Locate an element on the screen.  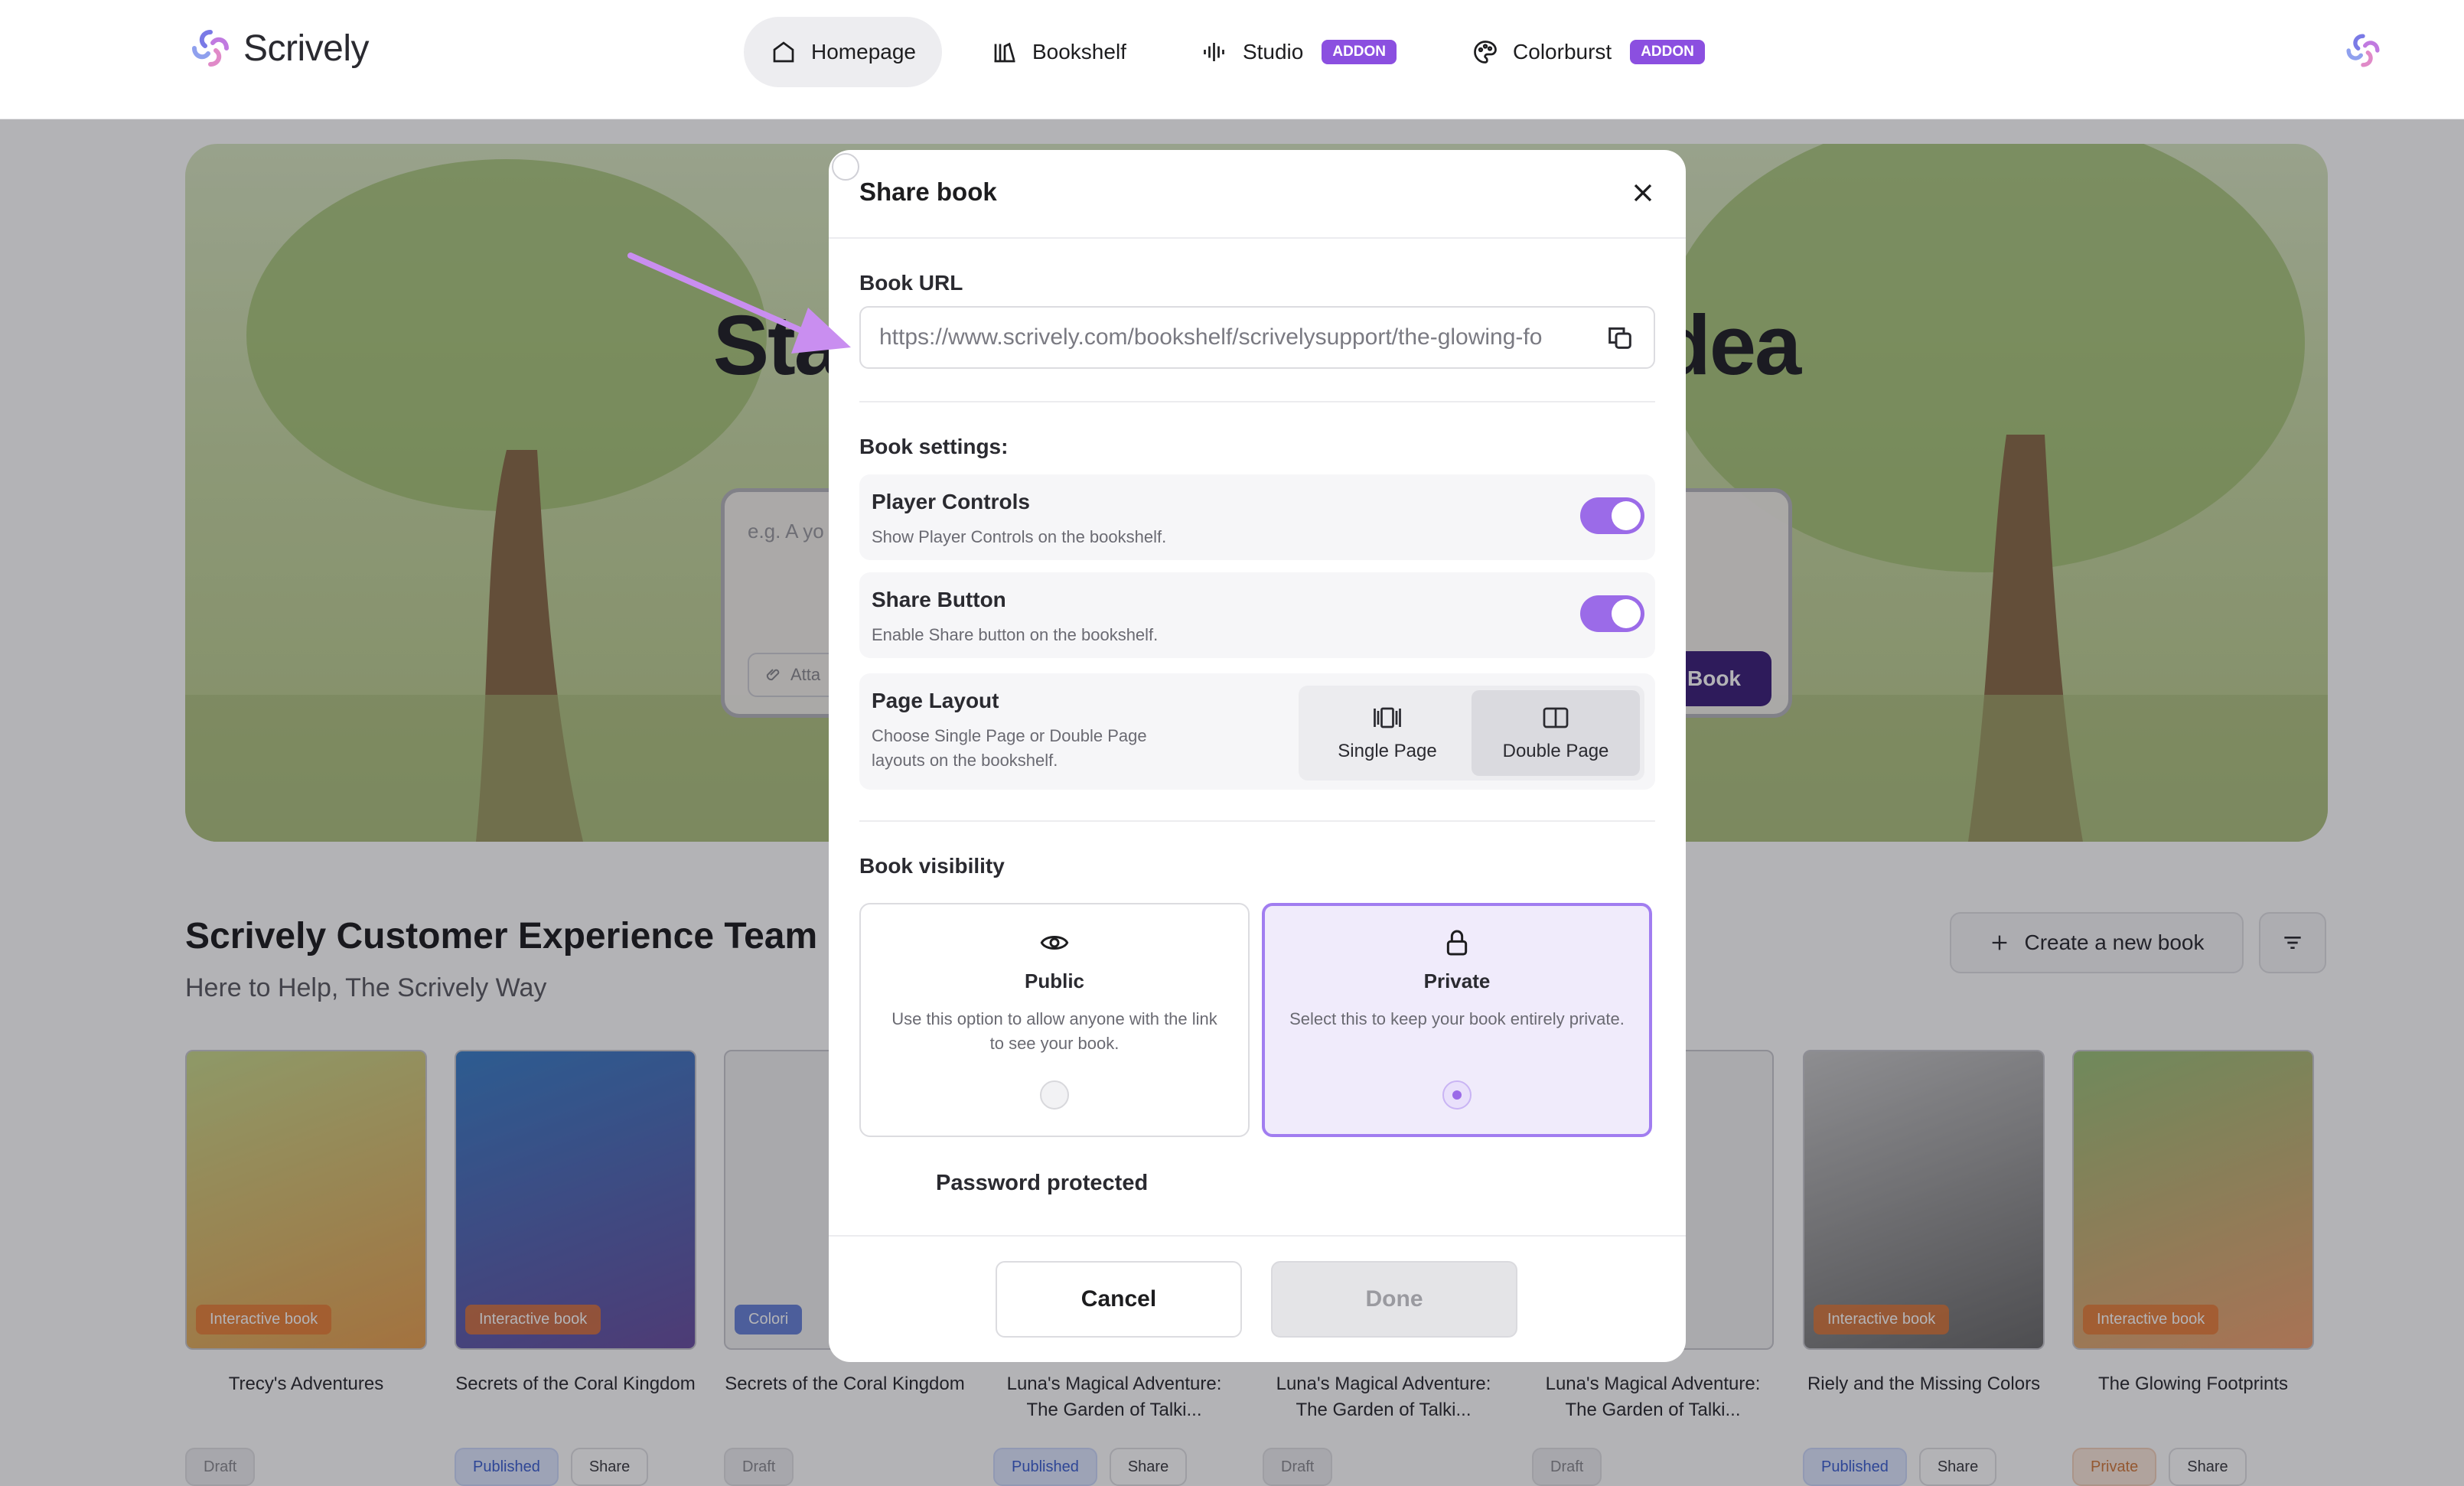
private-radio is located at coordinates (1457, 1095).